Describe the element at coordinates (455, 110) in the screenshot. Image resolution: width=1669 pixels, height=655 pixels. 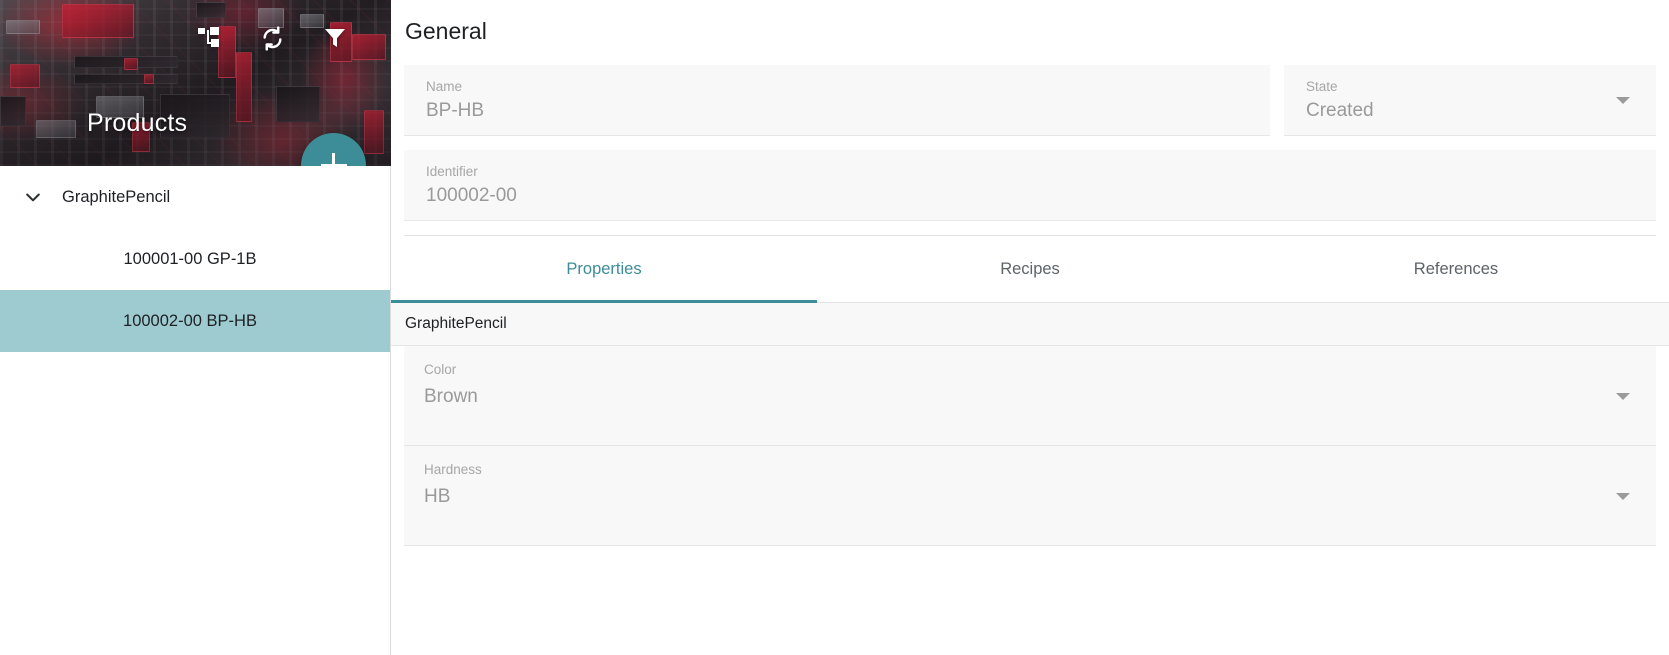
I see `name-field-value: BP-HB` at that location.